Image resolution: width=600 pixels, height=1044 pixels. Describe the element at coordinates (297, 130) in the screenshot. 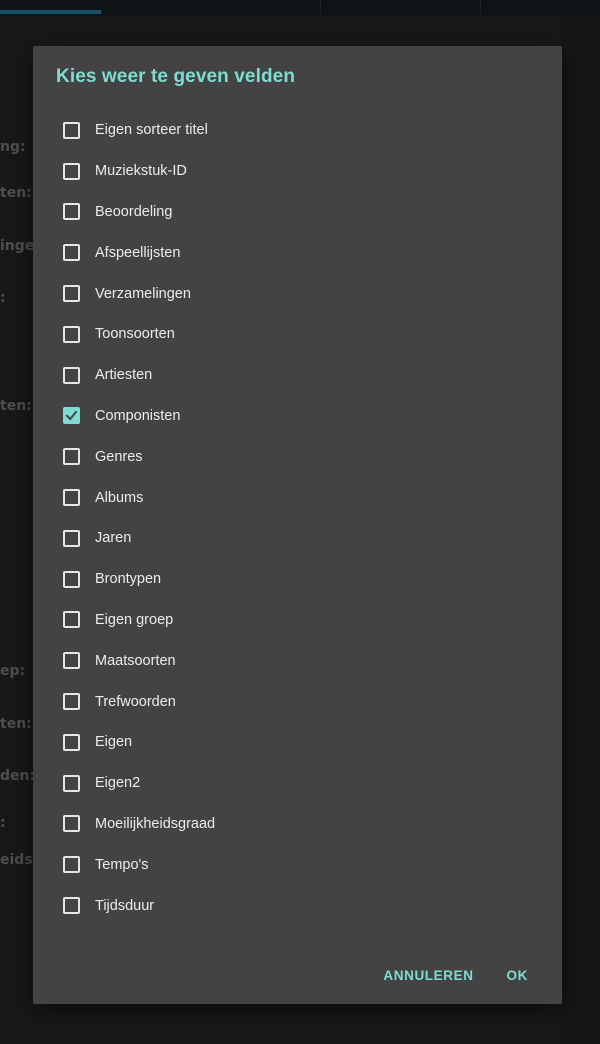

I see `field-option: Eigen sorteer titel` at that location.